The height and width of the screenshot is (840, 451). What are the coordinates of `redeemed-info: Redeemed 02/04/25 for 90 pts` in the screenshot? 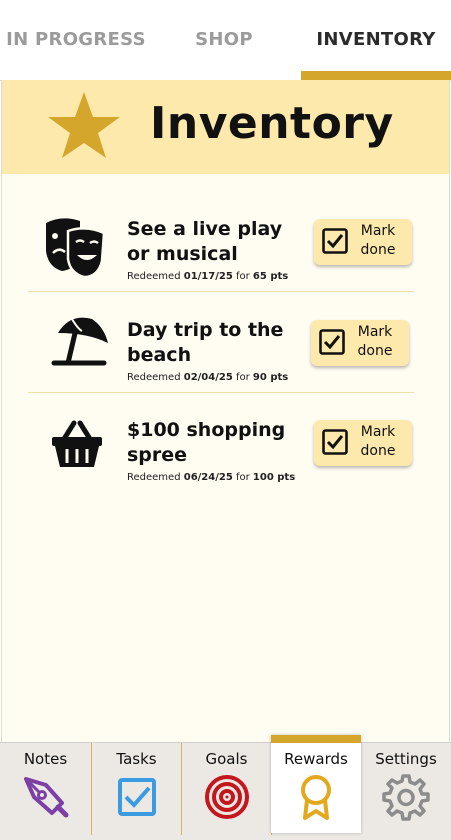 It's located at (207, 377).